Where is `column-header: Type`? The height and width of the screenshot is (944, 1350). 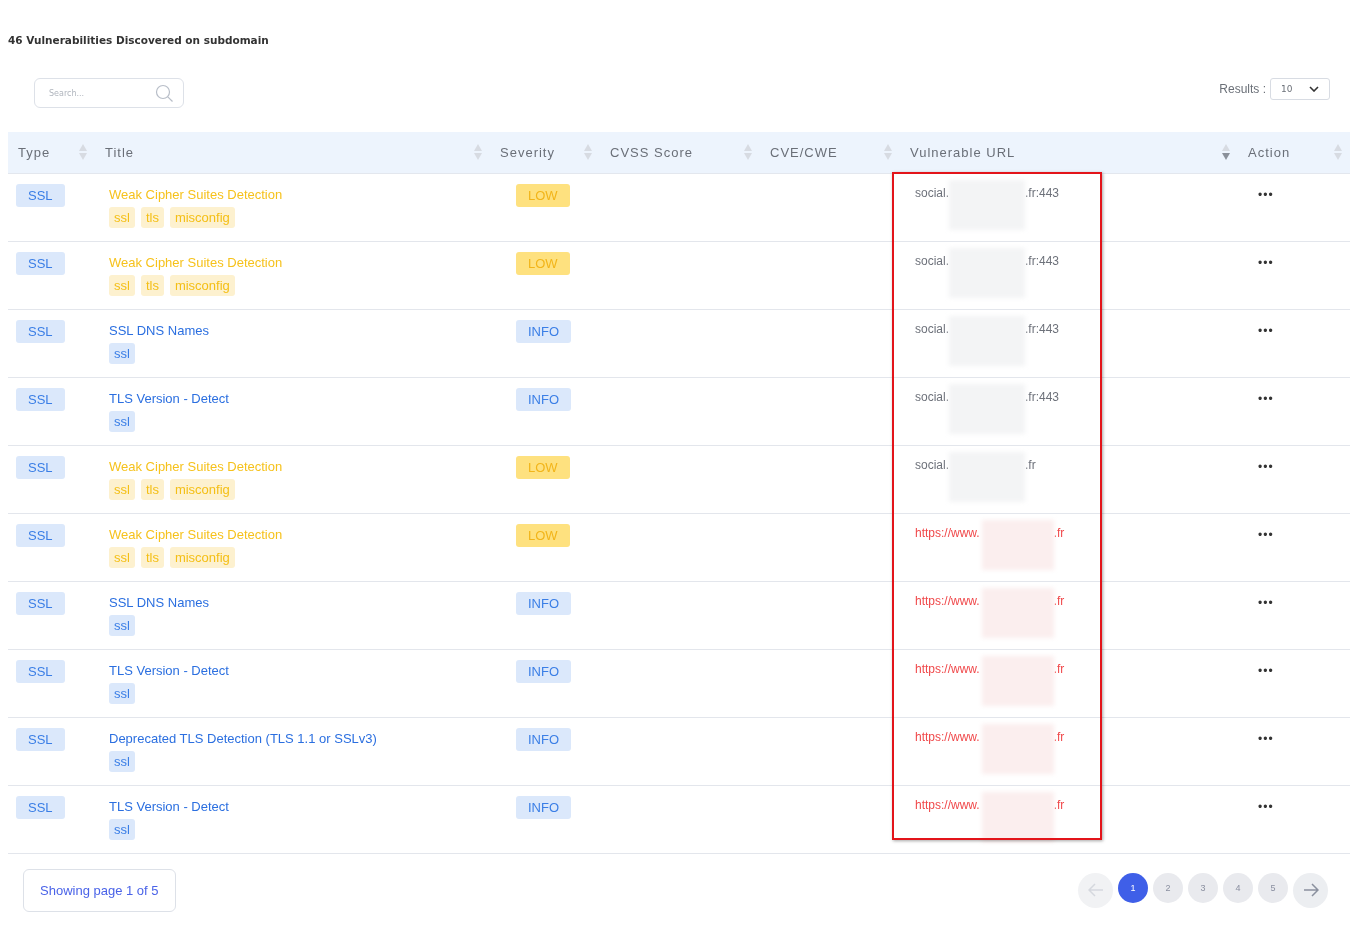
column-header: Type is located at coordinates (34, 152).